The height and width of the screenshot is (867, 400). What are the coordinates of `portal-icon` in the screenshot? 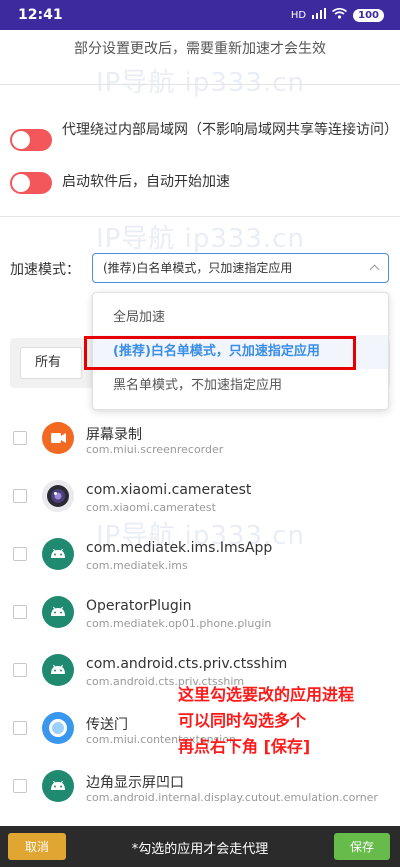 It's located at (58, 728).